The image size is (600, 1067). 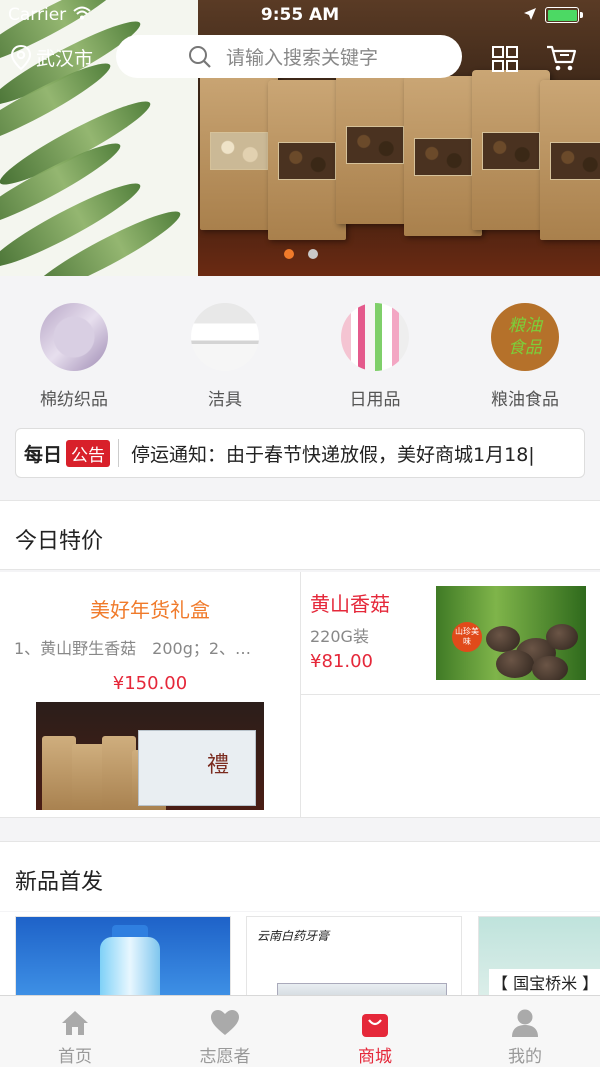 I want to click on product-name: 美好年货礼盒, so click(x=150, y=610).